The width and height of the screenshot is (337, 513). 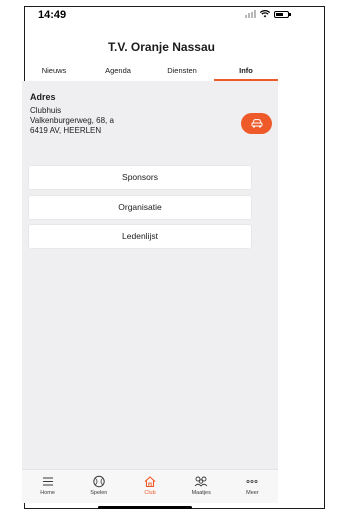 I want to click on battery-icon, so click(x=282, y=14).